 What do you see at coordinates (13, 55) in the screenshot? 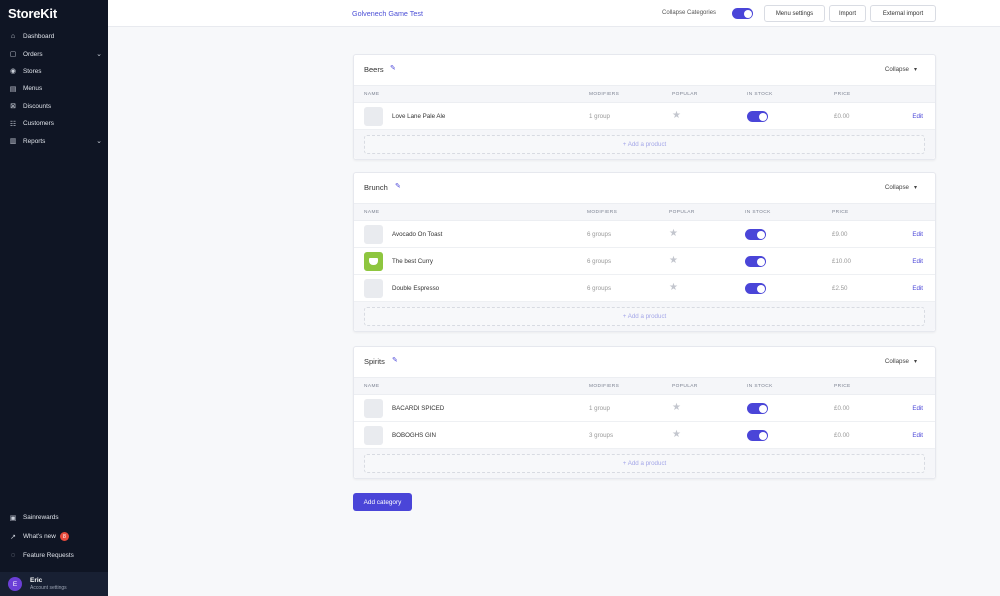
I see `orders-icon: ▢` at bounding box center [13, 55].